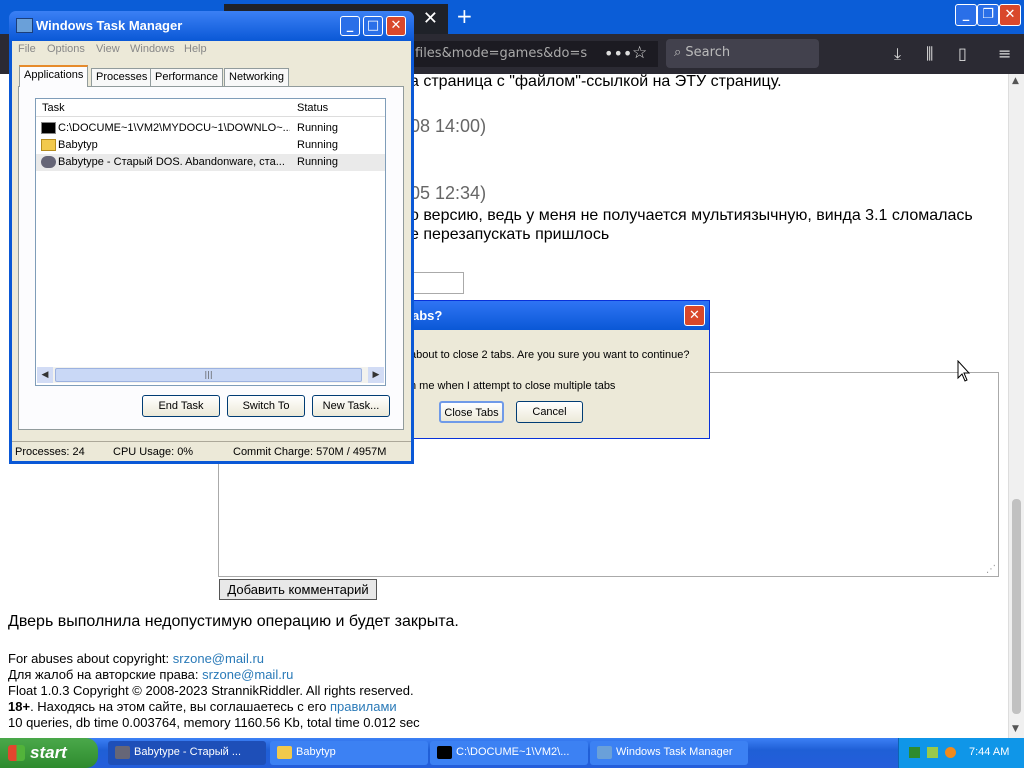 The width and height of the screenshot is (1024, 768). What do you see at coordinates (1016, 606) in the screenshot?
I see `scroll-thumb` at bounding box center [1016, 606].